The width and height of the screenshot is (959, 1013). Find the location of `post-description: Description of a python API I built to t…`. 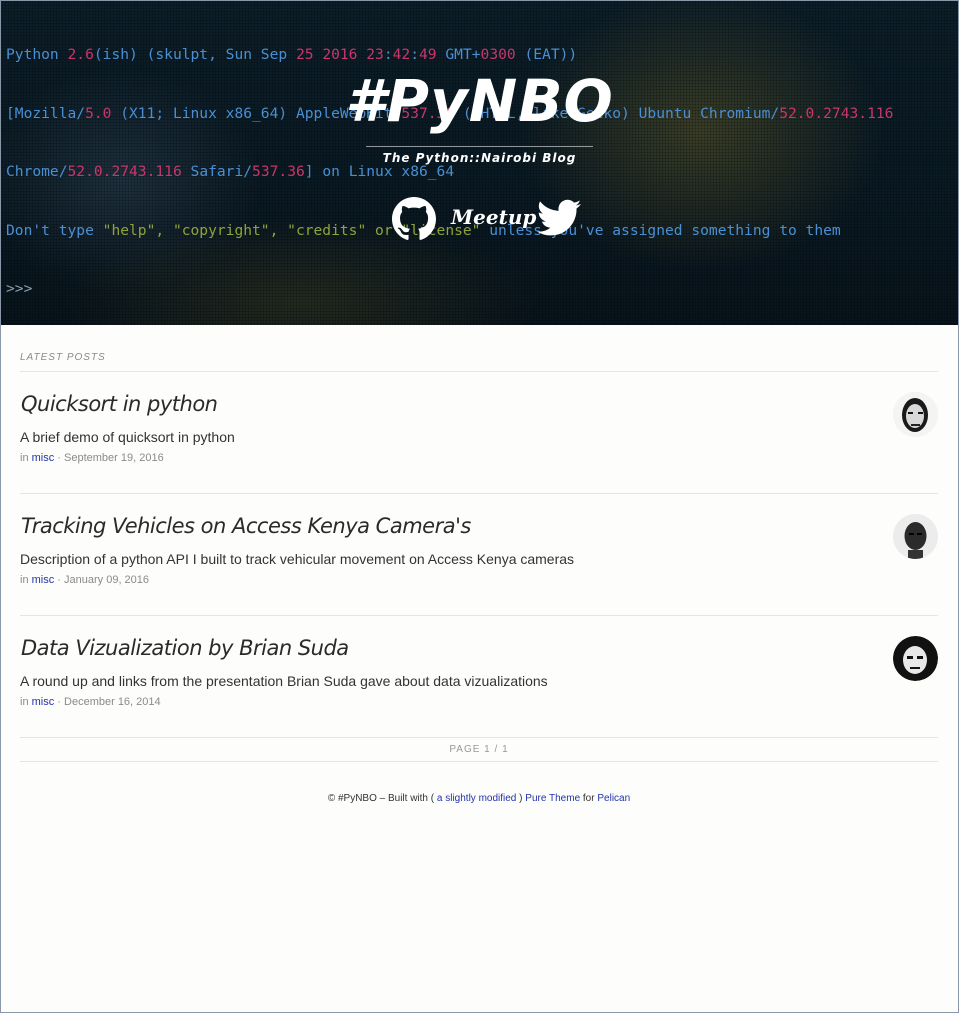

post-description: Description of a python API I built to t… is located at coordinates (297, 559).